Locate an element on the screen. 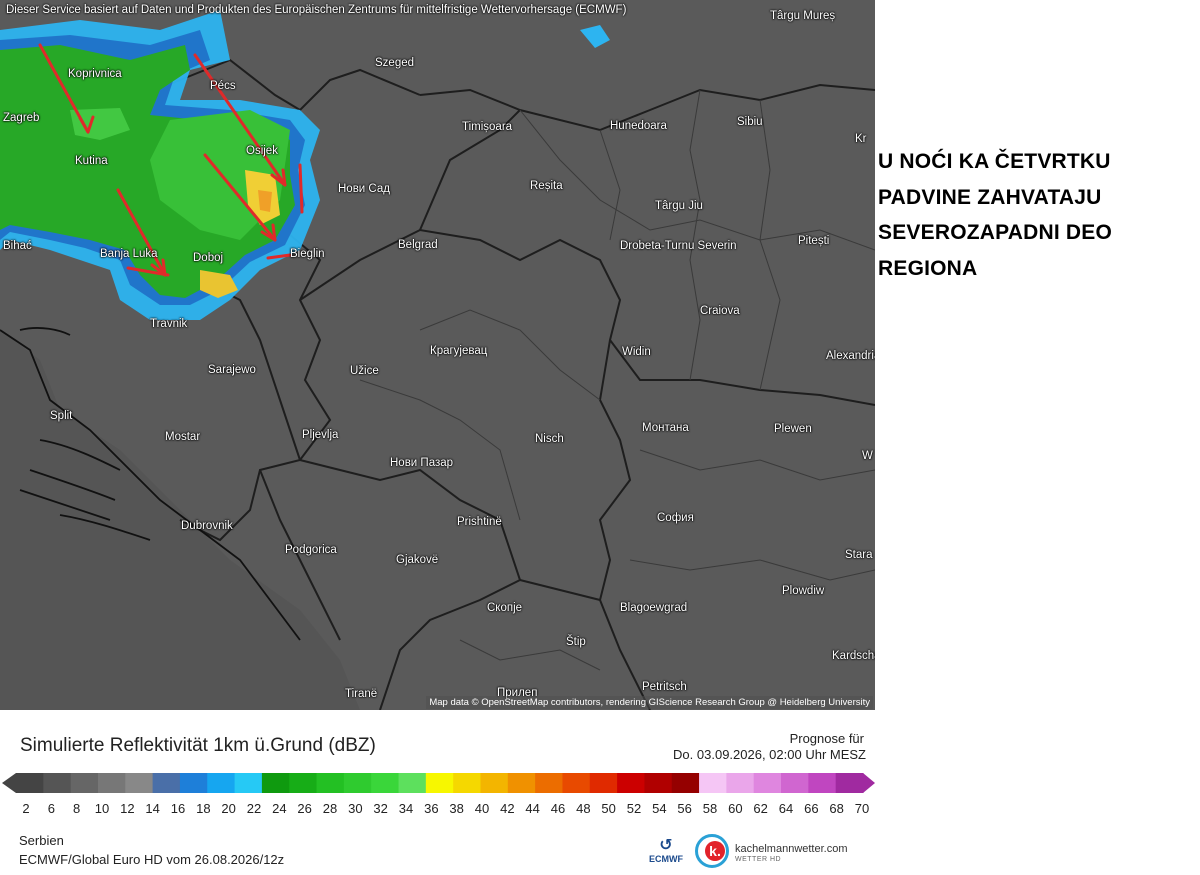  city-label: Plowdiw is located at coordinates (803, 591).